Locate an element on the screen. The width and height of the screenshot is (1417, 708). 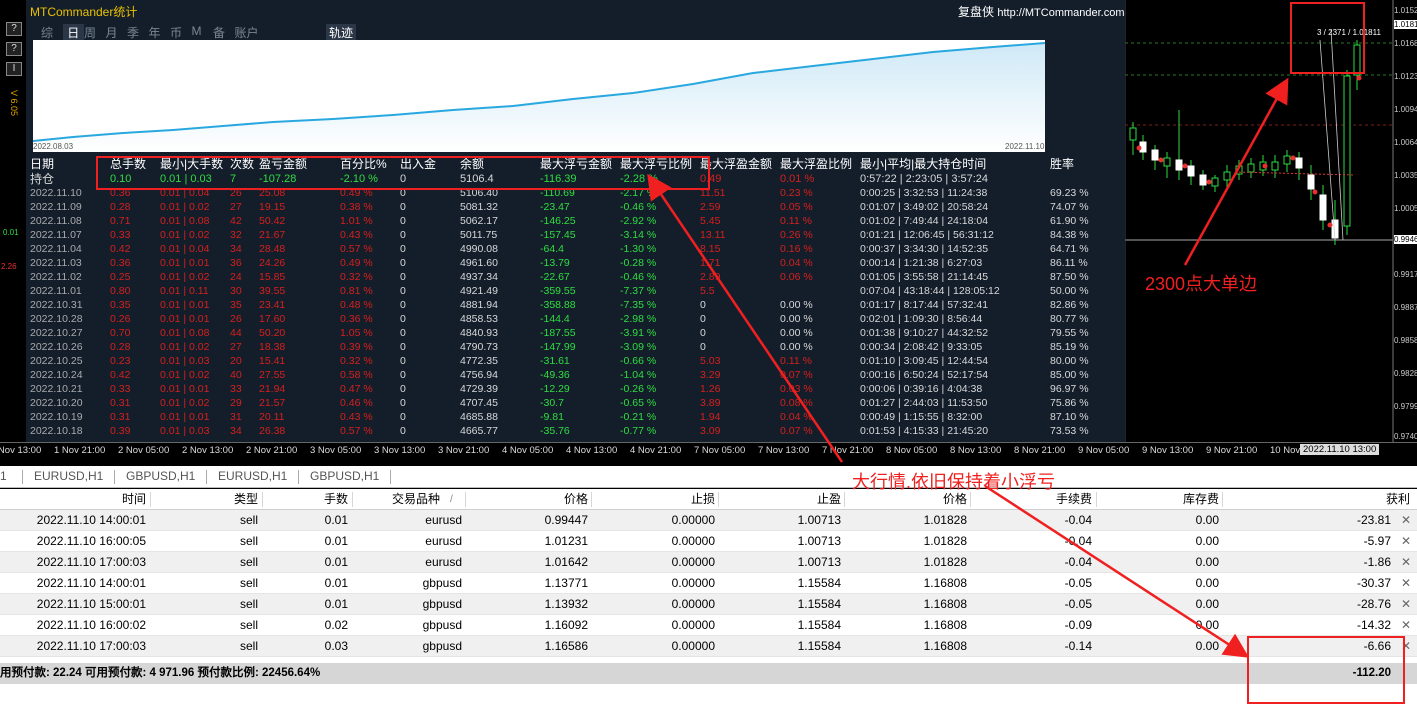
equity-curve-svg is located at coordinates (539, 97).